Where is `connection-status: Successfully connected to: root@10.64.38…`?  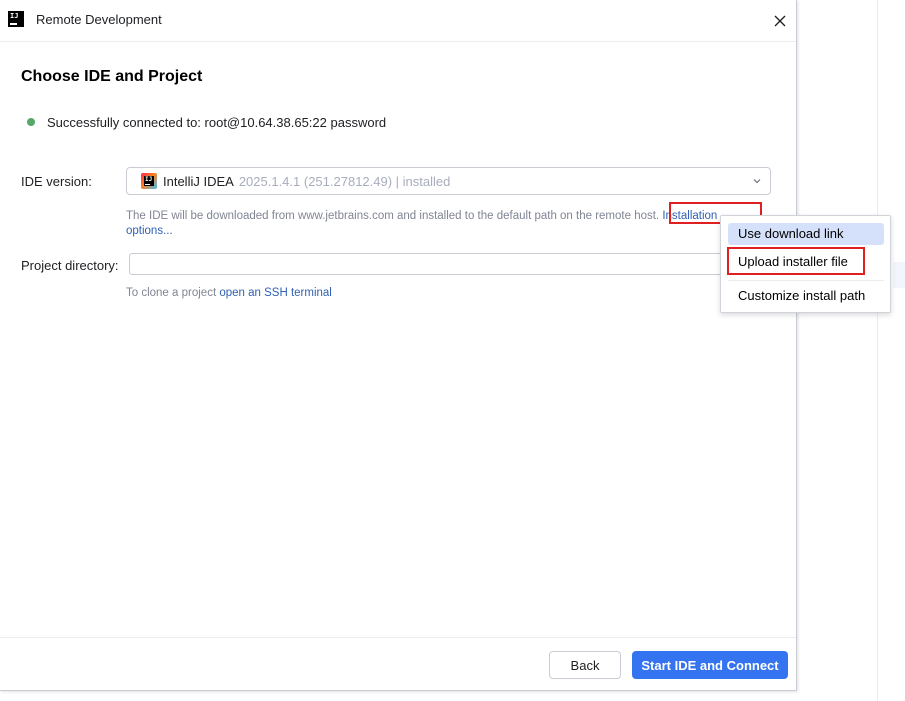 connection-status: Successfully connected to: root@10.64.38… is located at coordinates (206, 122).